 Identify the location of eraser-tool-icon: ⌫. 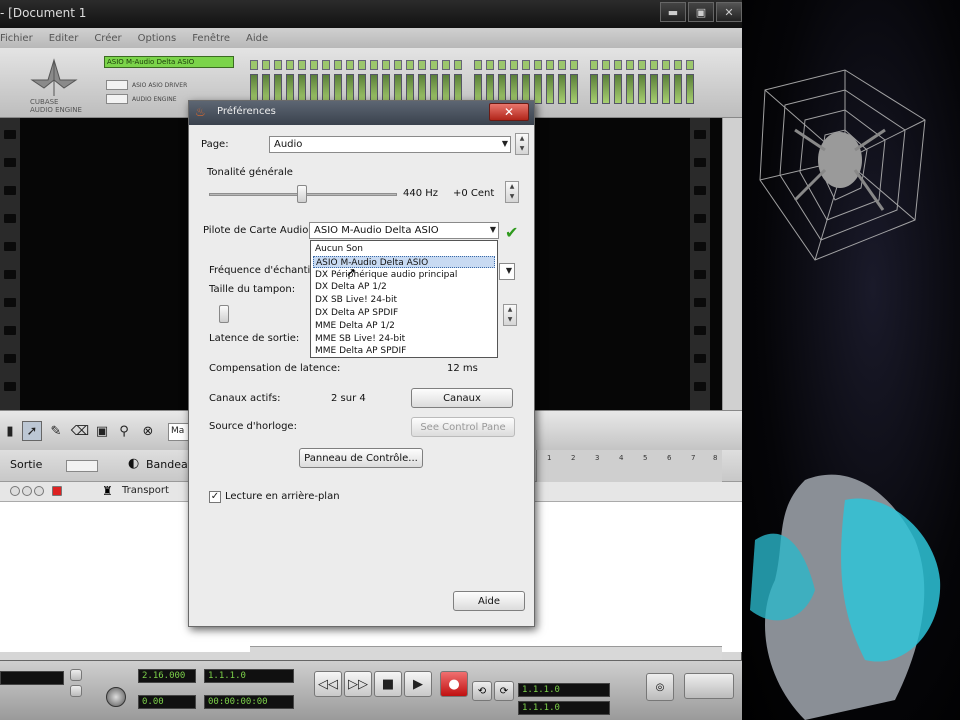
(80, 431).